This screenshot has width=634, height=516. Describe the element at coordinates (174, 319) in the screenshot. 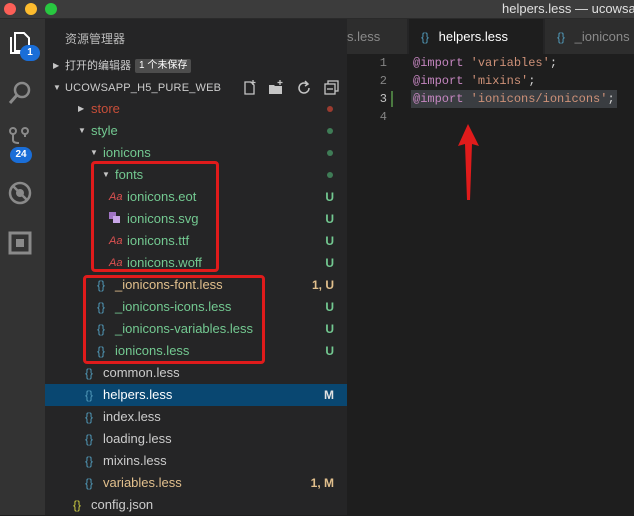

I see `annotation-box-less-files` at that location.